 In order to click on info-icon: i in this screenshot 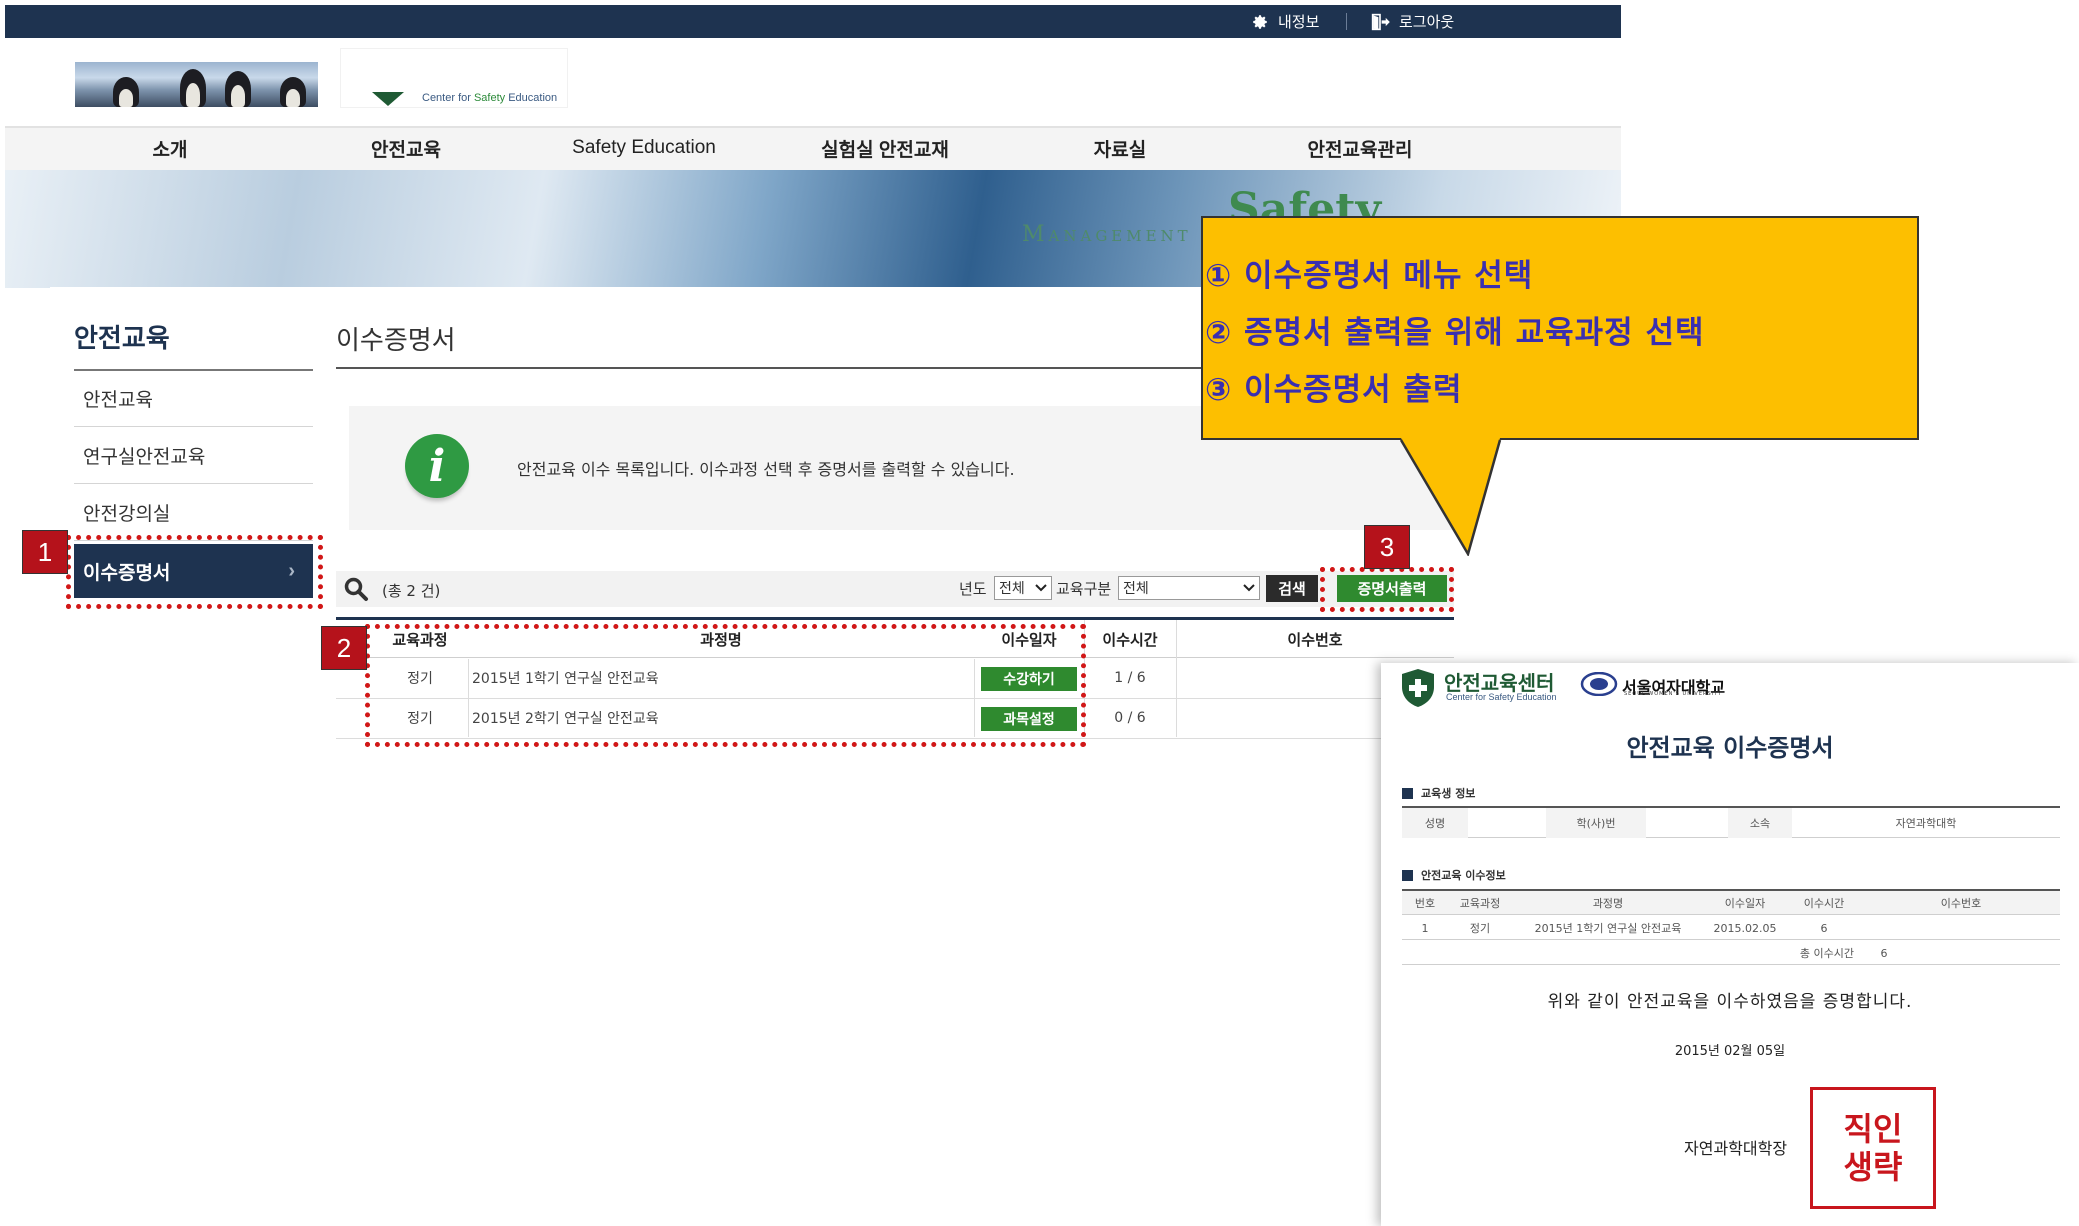, I will do `click(437, 466)`.